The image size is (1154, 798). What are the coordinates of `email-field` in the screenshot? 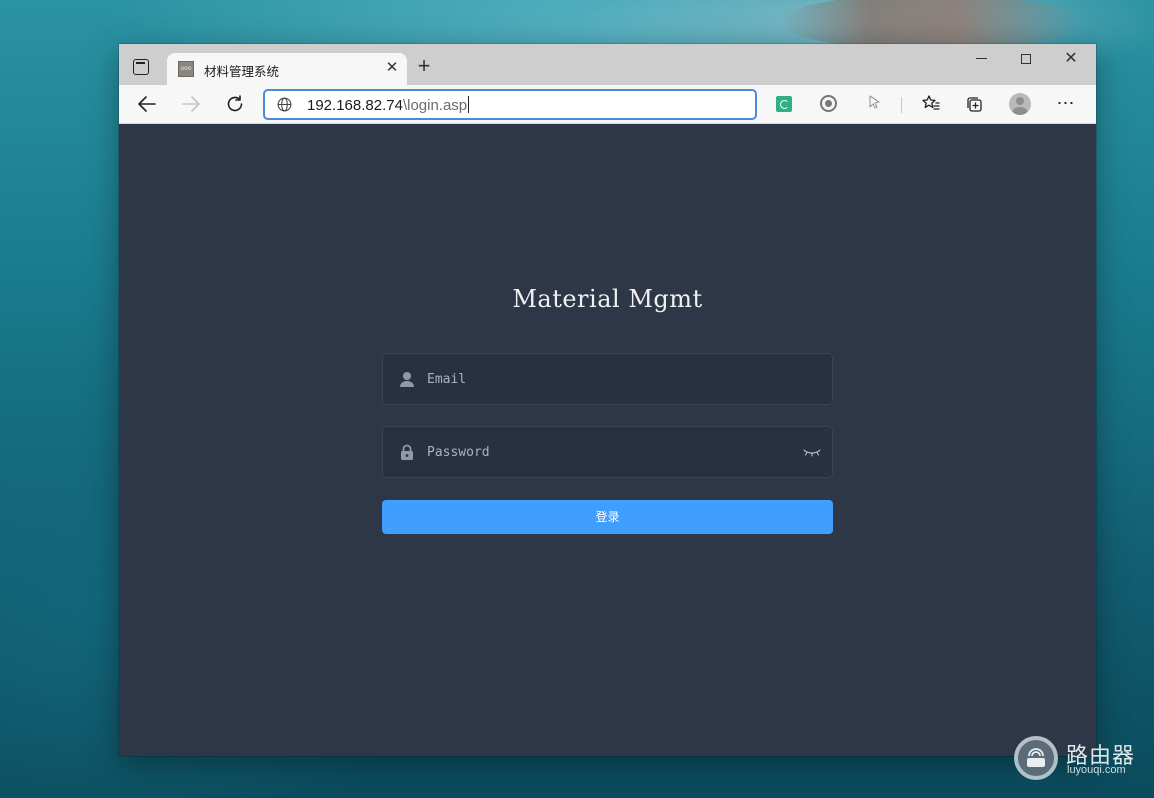 It's located at (612, 379).